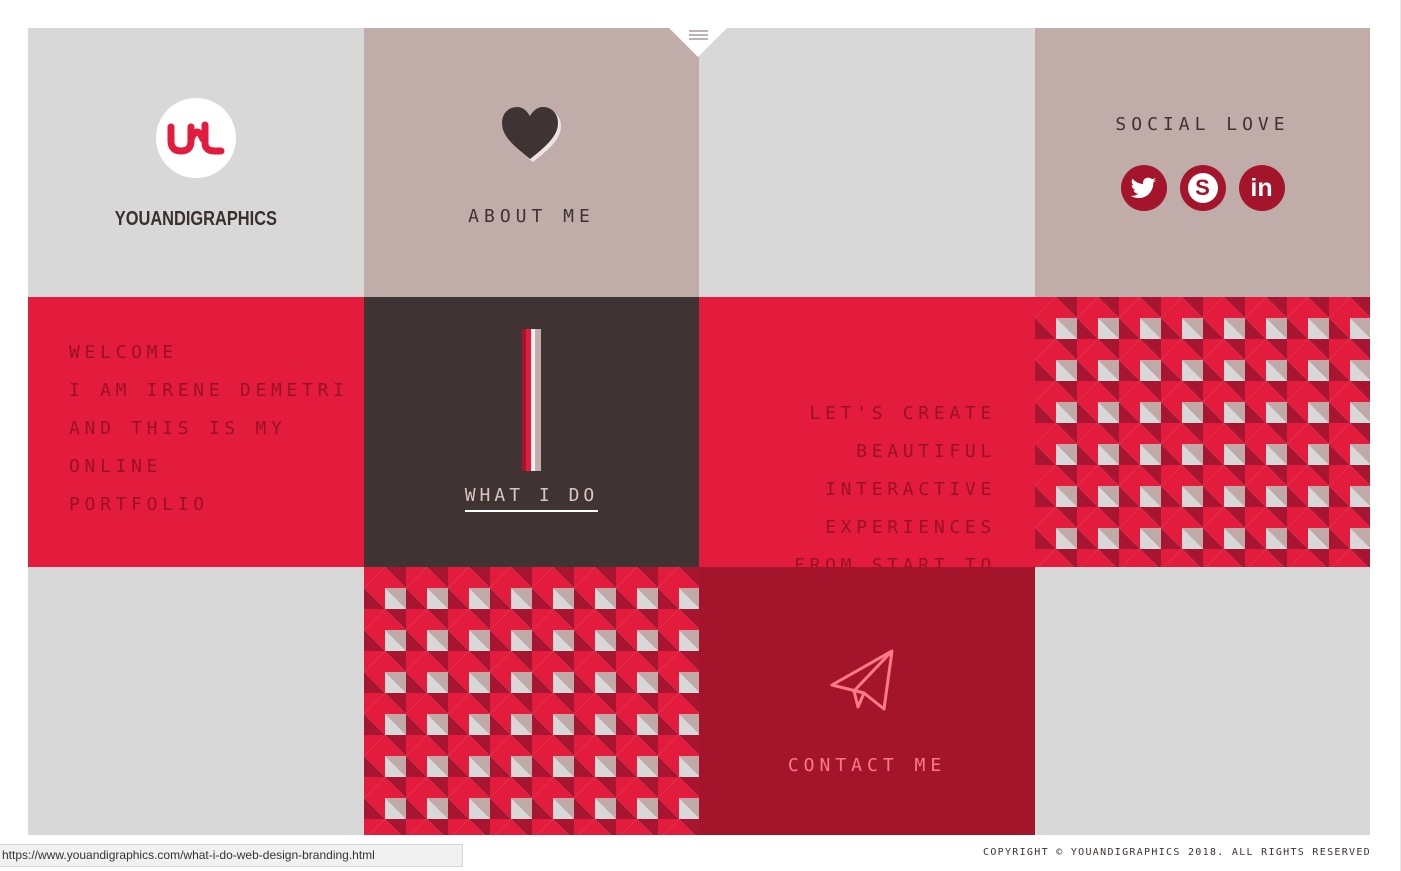 The height and width of the screenshot is (871, 1401). I want to click on about-me-label: ABOUT ME, so click(531, 216).